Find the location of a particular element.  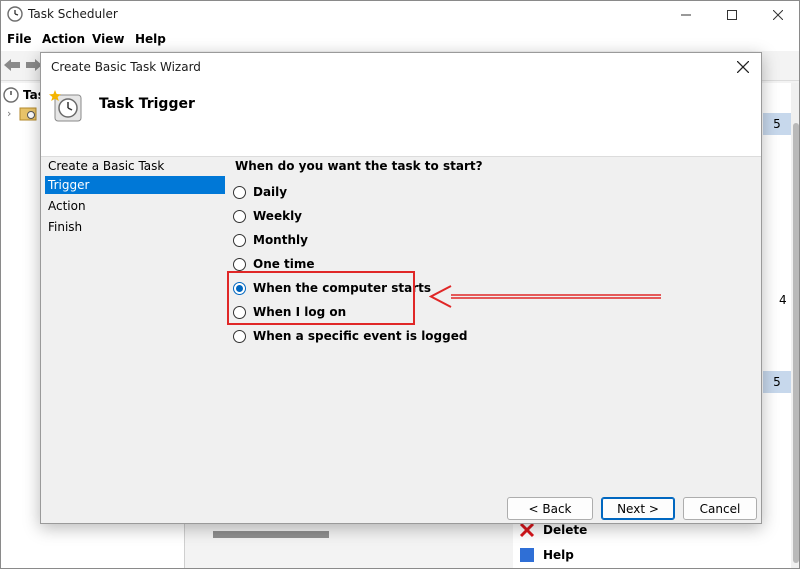

annotation-arrow-icon is located at coordinates (545, 296).